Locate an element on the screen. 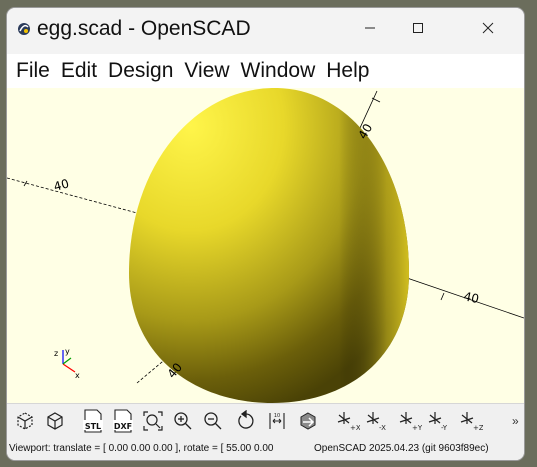 This screenshot has width=537, height=467. dxf-icon: DXF is located at coordinates (123, 421).